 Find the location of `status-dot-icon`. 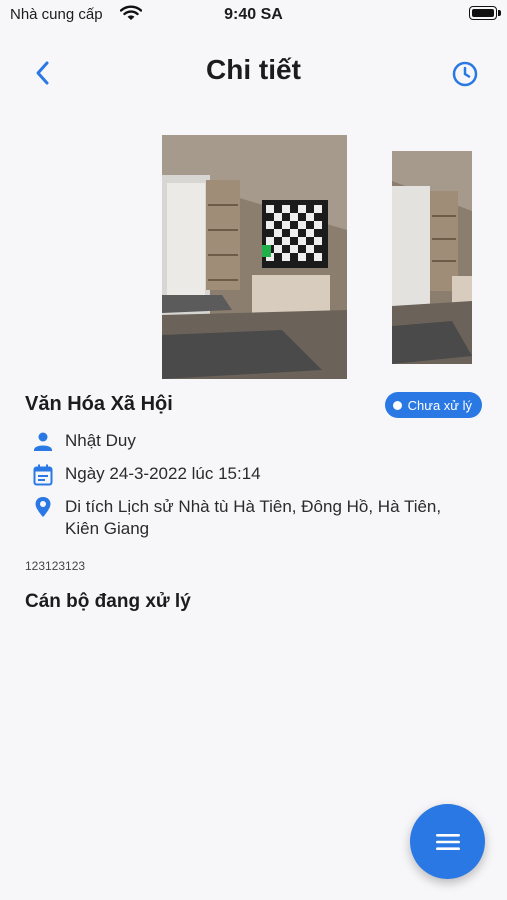

status-dot-icon is located at coordinates (397, 405).